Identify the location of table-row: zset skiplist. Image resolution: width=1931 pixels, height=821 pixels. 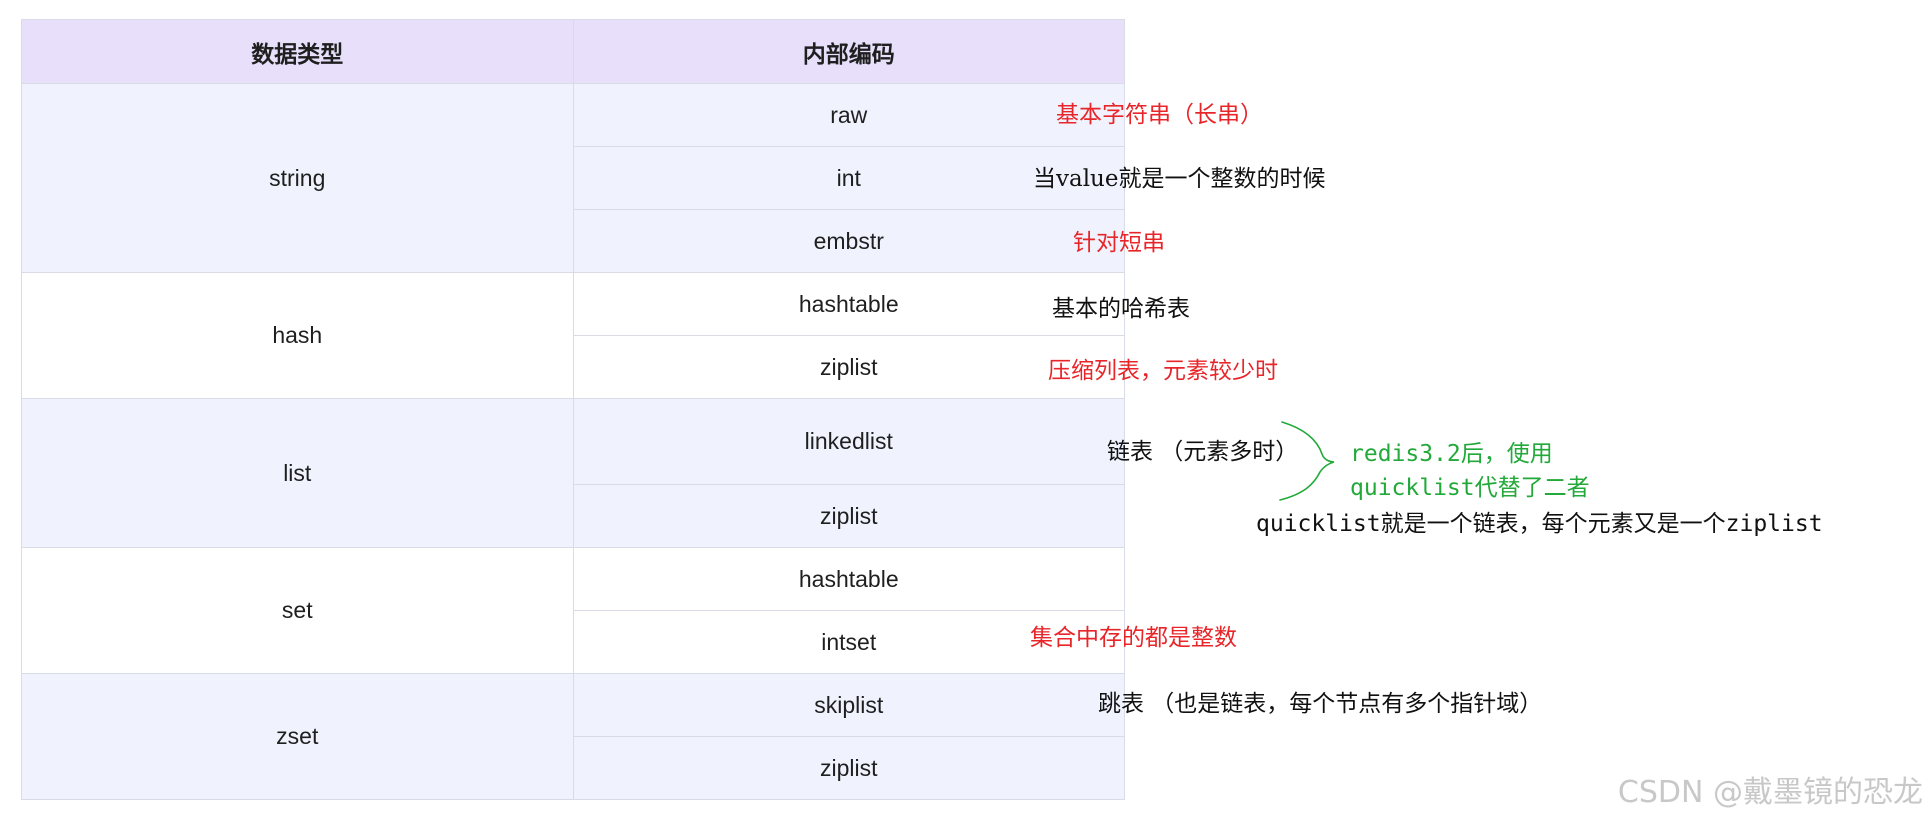
(573, 736).